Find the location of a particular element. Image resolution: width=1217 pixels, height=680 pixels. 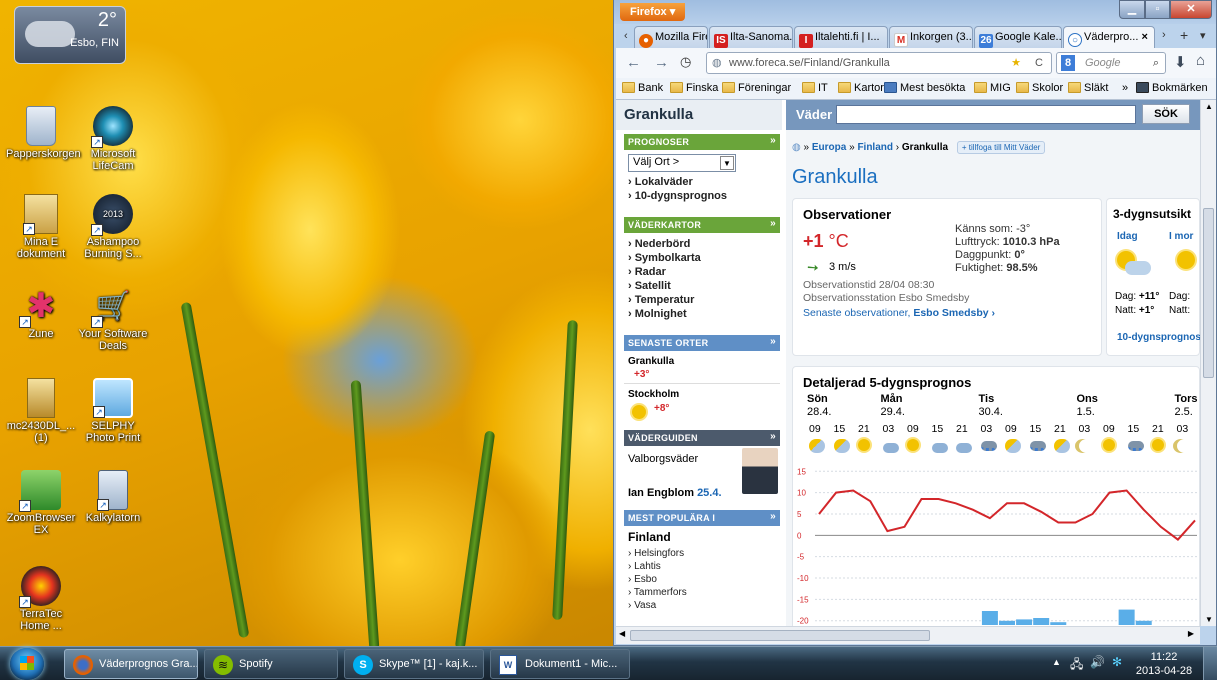

section-vaderkartor: VÄDERKARTOR» is located at coordinates (702, 225).